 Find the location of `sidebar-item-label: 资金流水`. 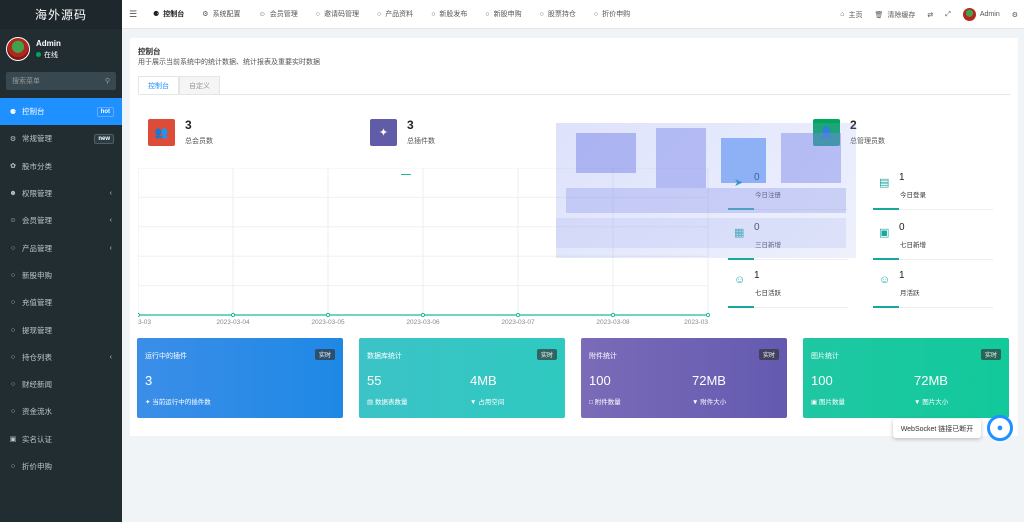

sidebar-item-label: 资金流水 is located at coordinates (37, 412).